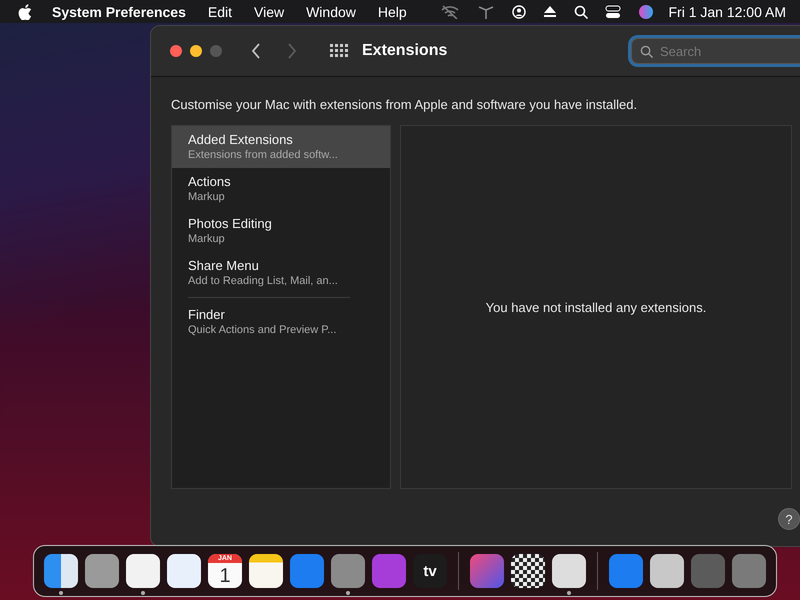 This screenshot has height=600, width=800. Describe the element at coordinates (486, 11) in the screenshot. I see `antenna-icon` at that location.